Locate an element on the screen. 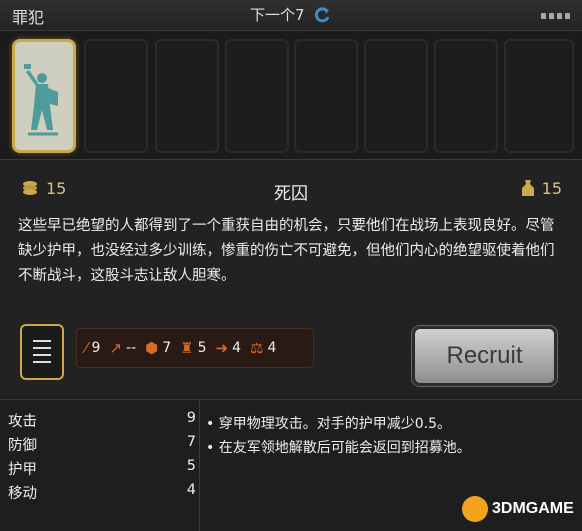 The height and width of the screenshot is (531, 582). attribute-label: 防御 is located at coordinates (22, 446).